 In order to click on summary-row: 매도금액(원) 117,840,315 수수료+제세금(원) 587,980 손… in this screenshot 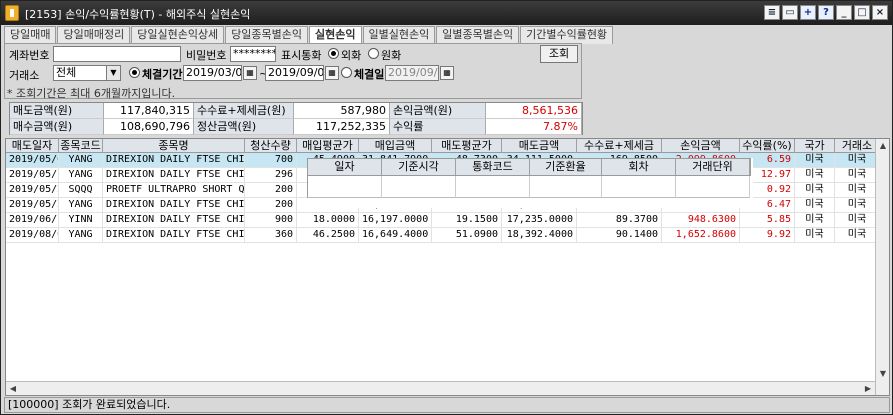, I will do `click(296, 111)`.